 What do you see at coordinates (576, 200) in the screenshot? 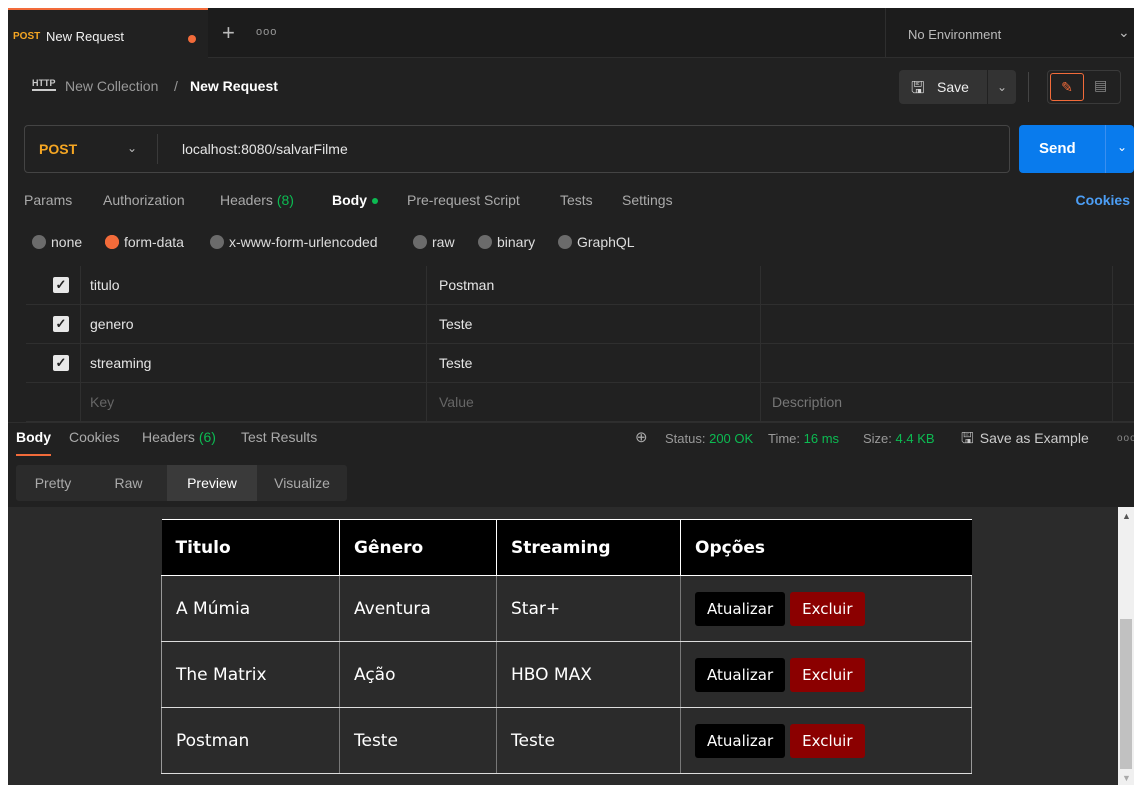
I see `tab-tests: Tests` at bounding box center [576, 200].